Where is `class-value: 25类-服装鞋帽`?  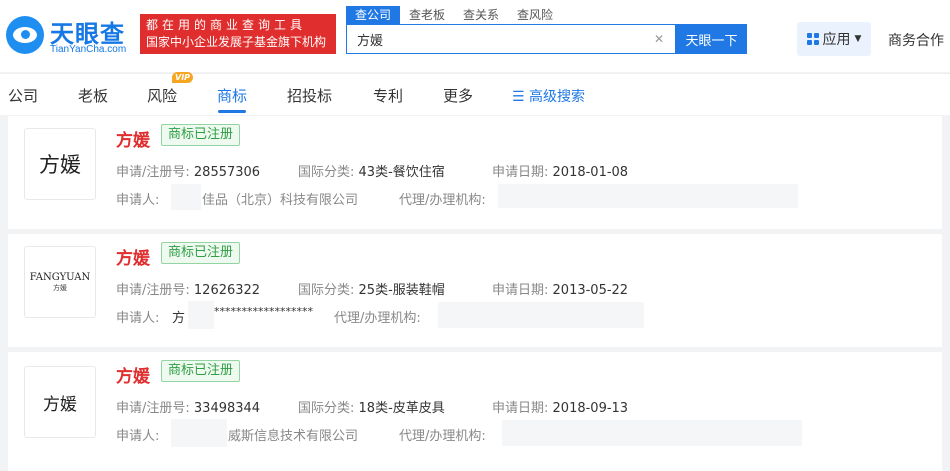 class-value: 25类-服装鞋帽 is located at coordinates (401, 290).